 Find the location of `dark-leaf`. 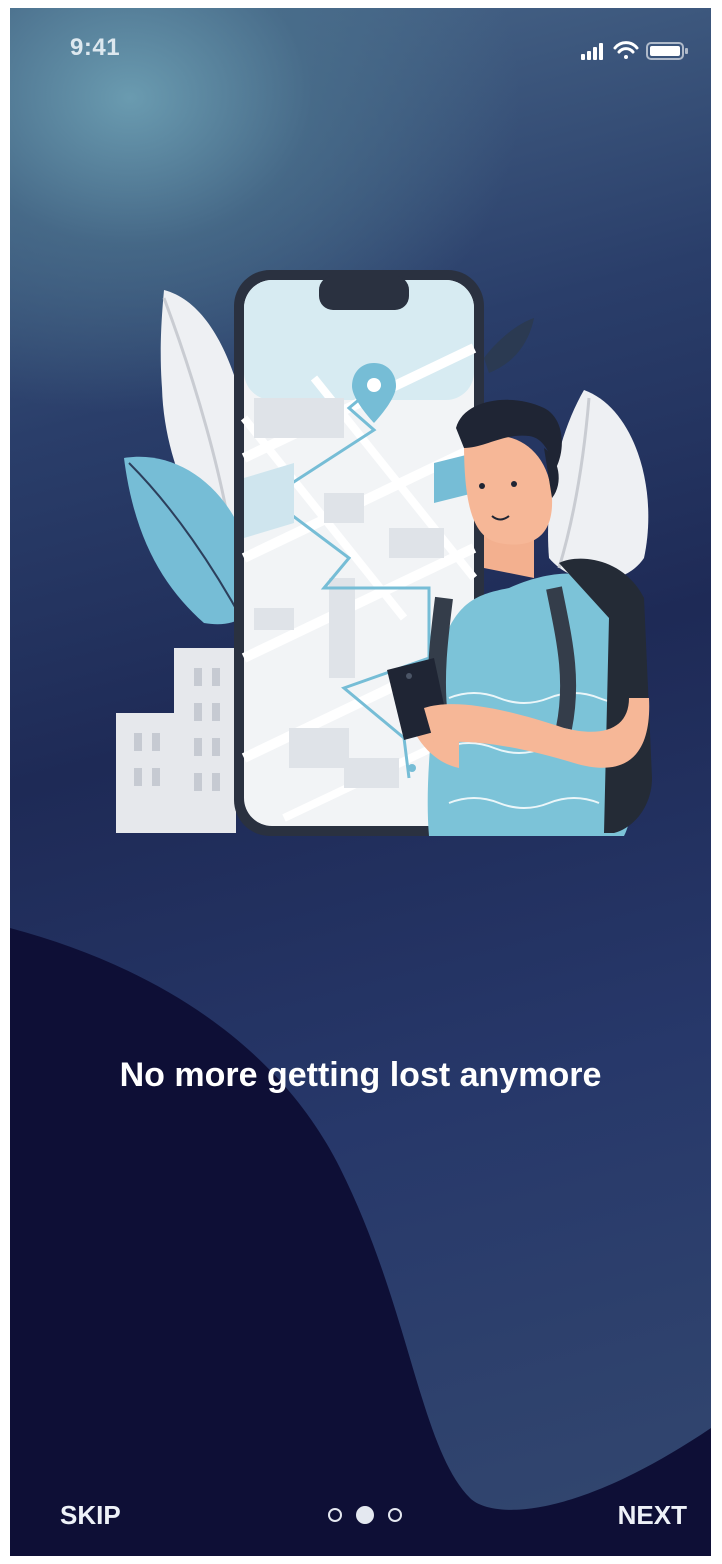

dark-leaf is located at coordinates (509, 345).